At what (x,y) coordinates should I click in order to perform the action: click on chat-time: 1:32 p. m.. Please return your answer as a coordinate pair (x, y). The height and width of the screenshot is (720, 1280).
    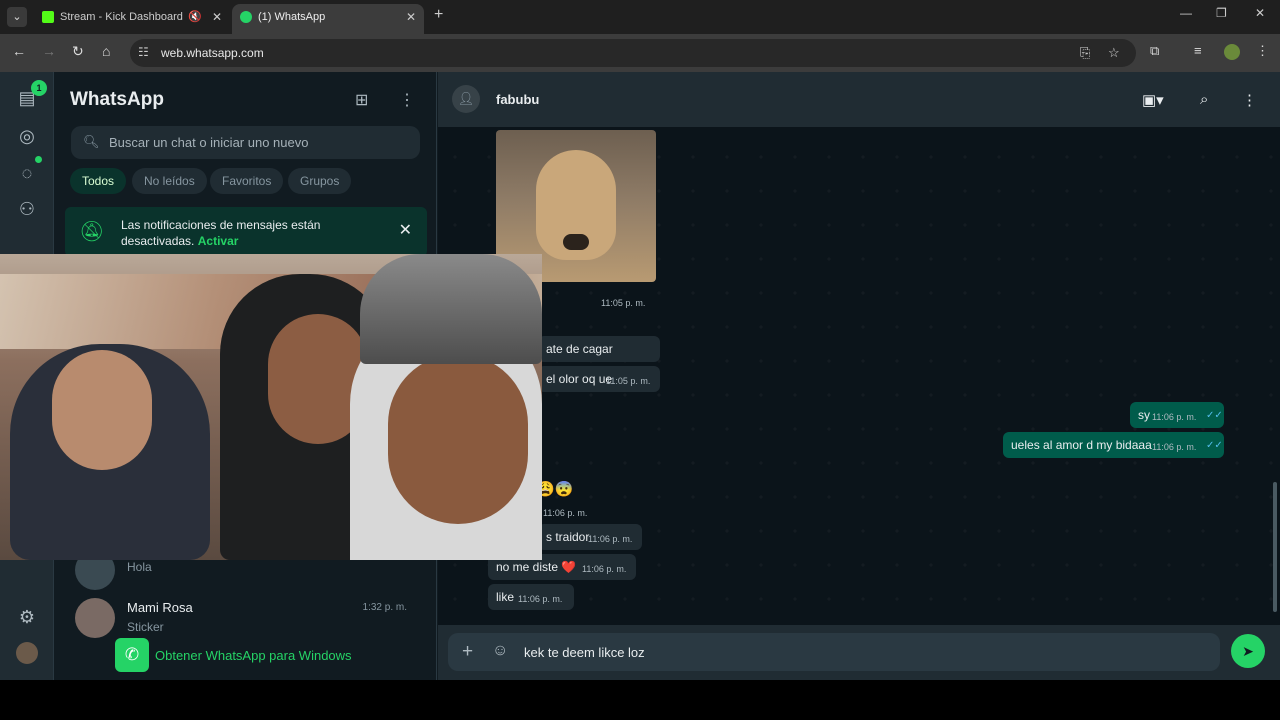
    Looking at the image, I should click on (384, 607).